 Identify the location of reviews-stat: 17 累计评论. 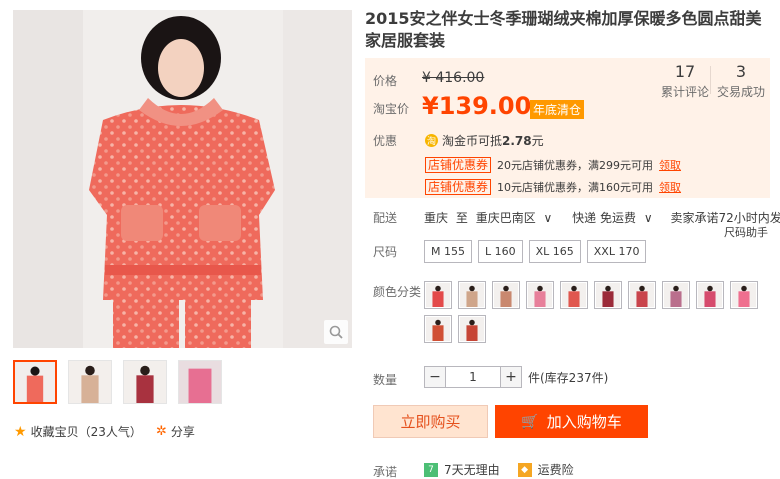
(685, 81).